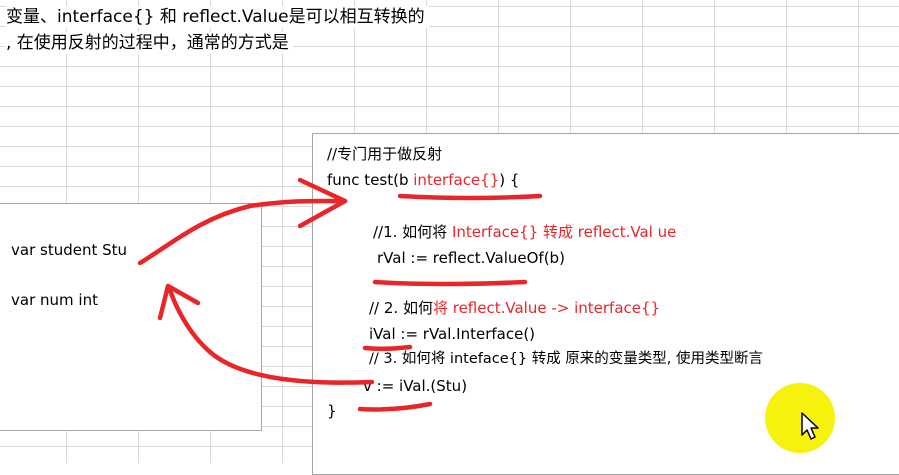 The width and height of the screenshot is (899, 475). I want to click on arrow-student-to-func, so click(242, 232).